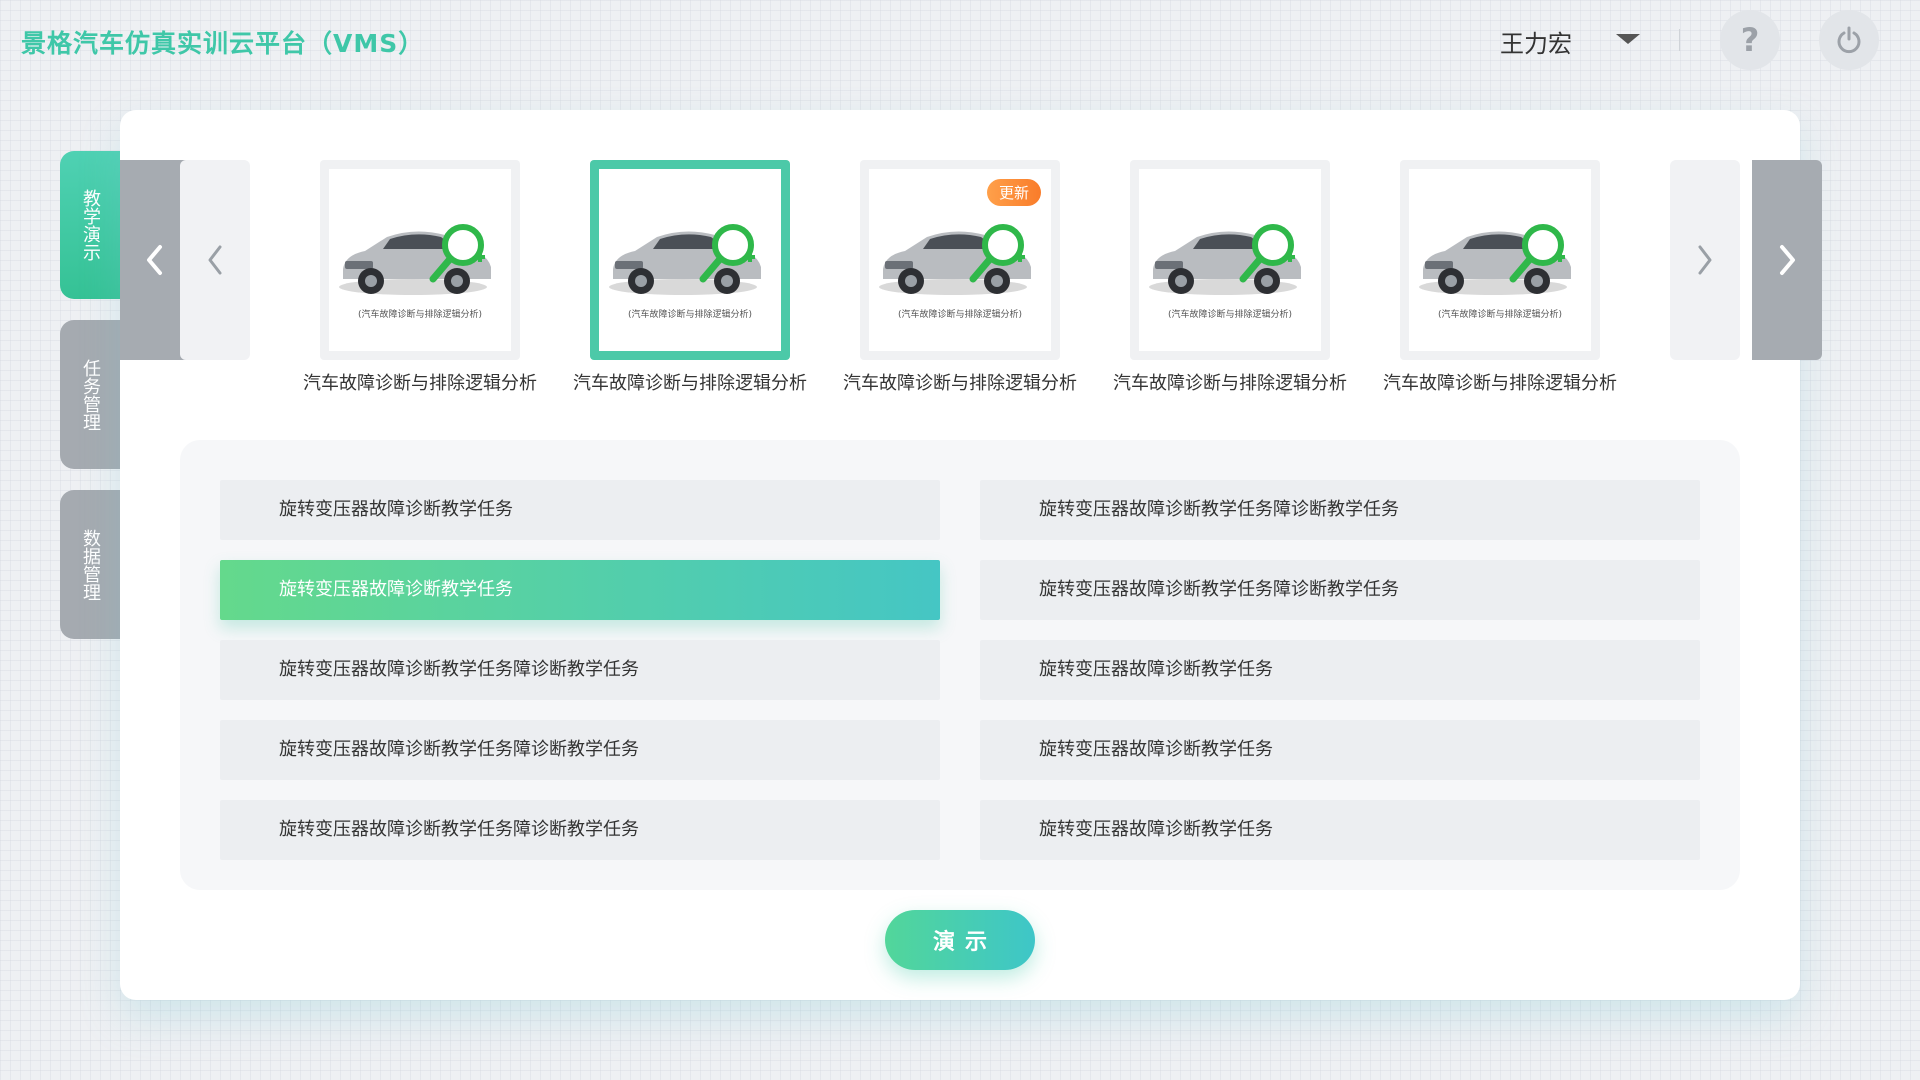 The width and height of the screenshot is (1920, 1080). I want to click on course-card: (汽车故障诊断与排除逻辑分析) 更新, so click(960, 260).